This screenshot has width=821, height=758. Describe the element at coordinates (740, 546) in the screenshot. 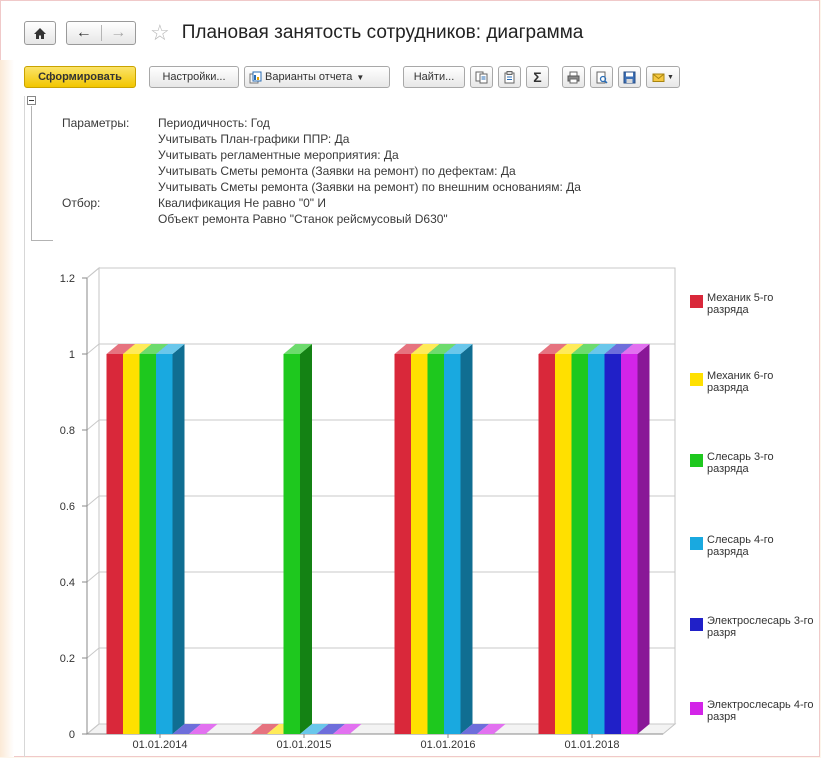

I see `legend-label: Слесарь 4-го разряда` at that location.